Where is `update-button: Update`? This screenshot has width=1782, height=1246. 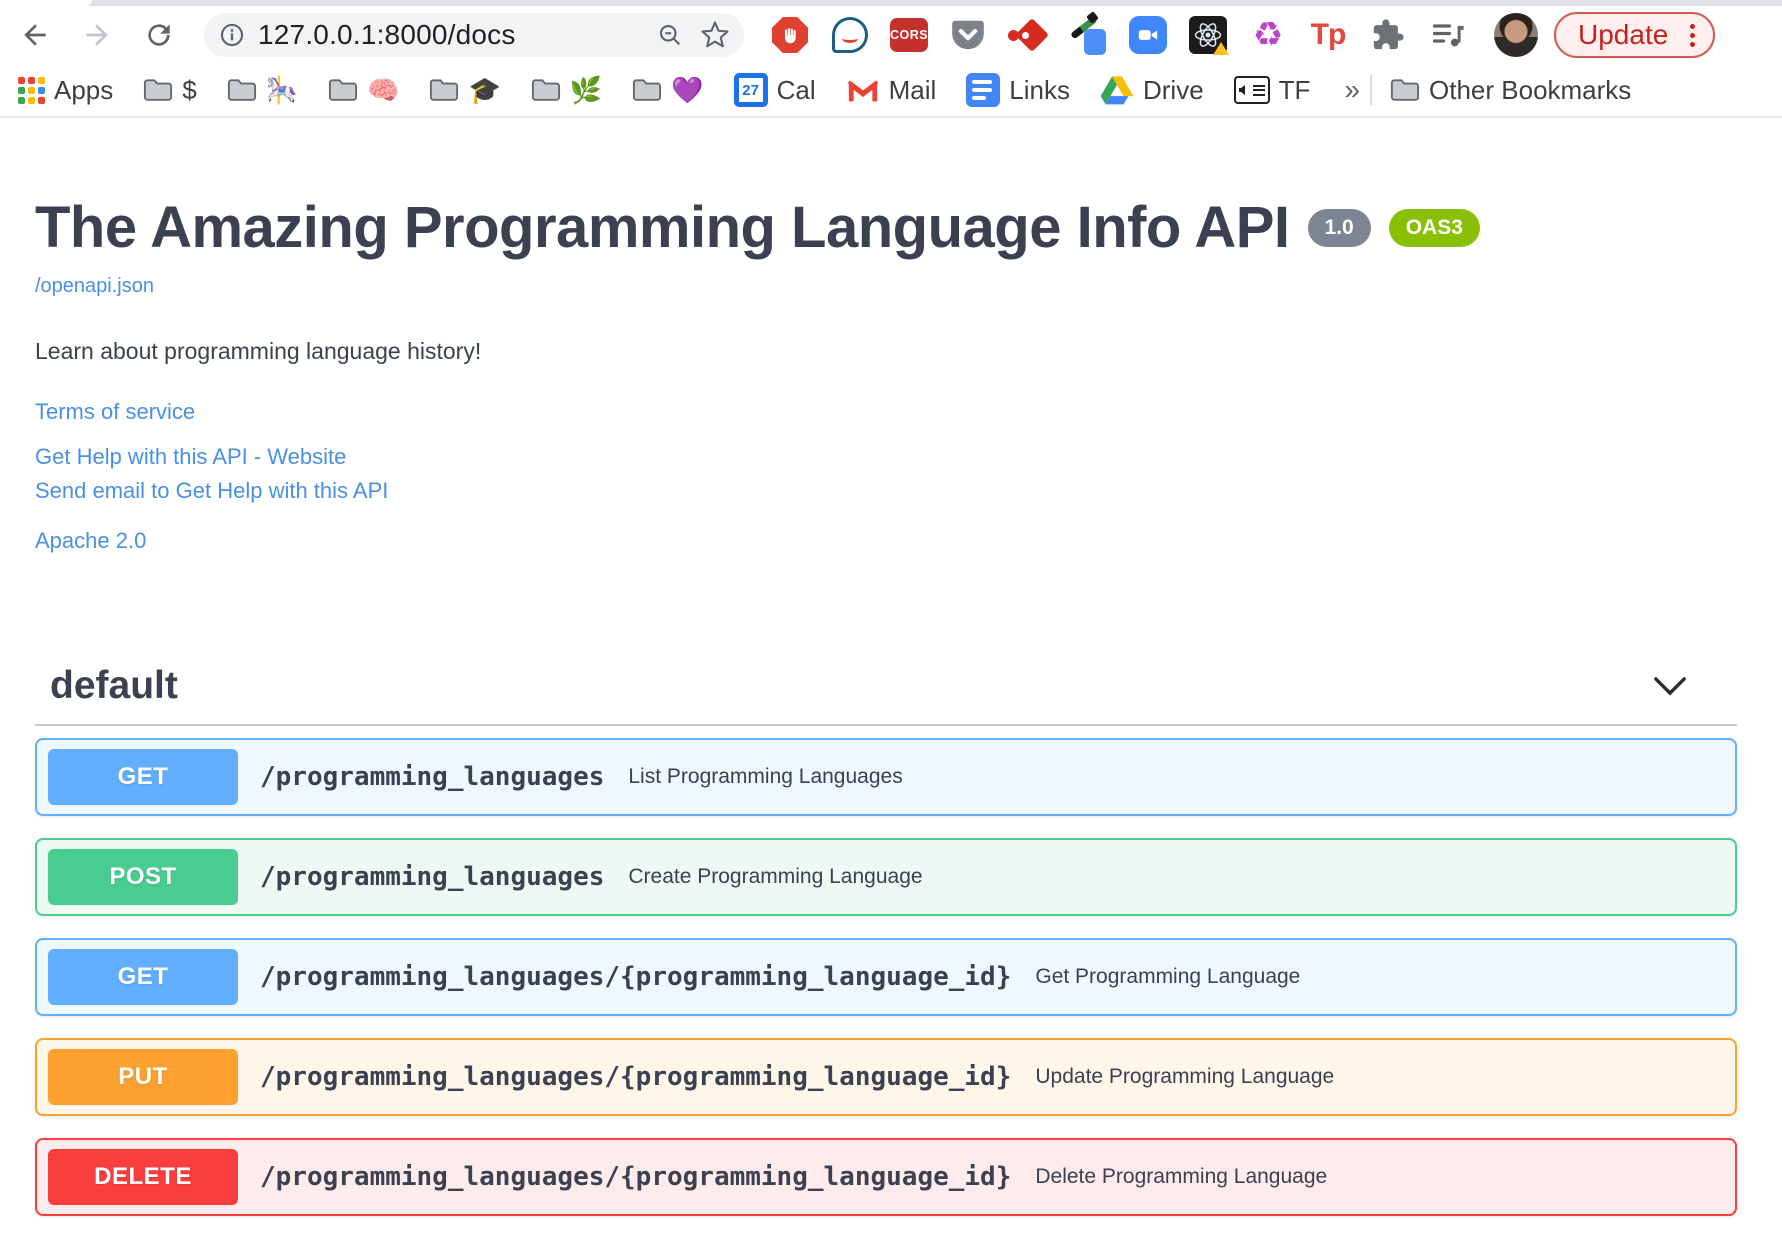 update-button: Update is located at coordinates (1635, 35).